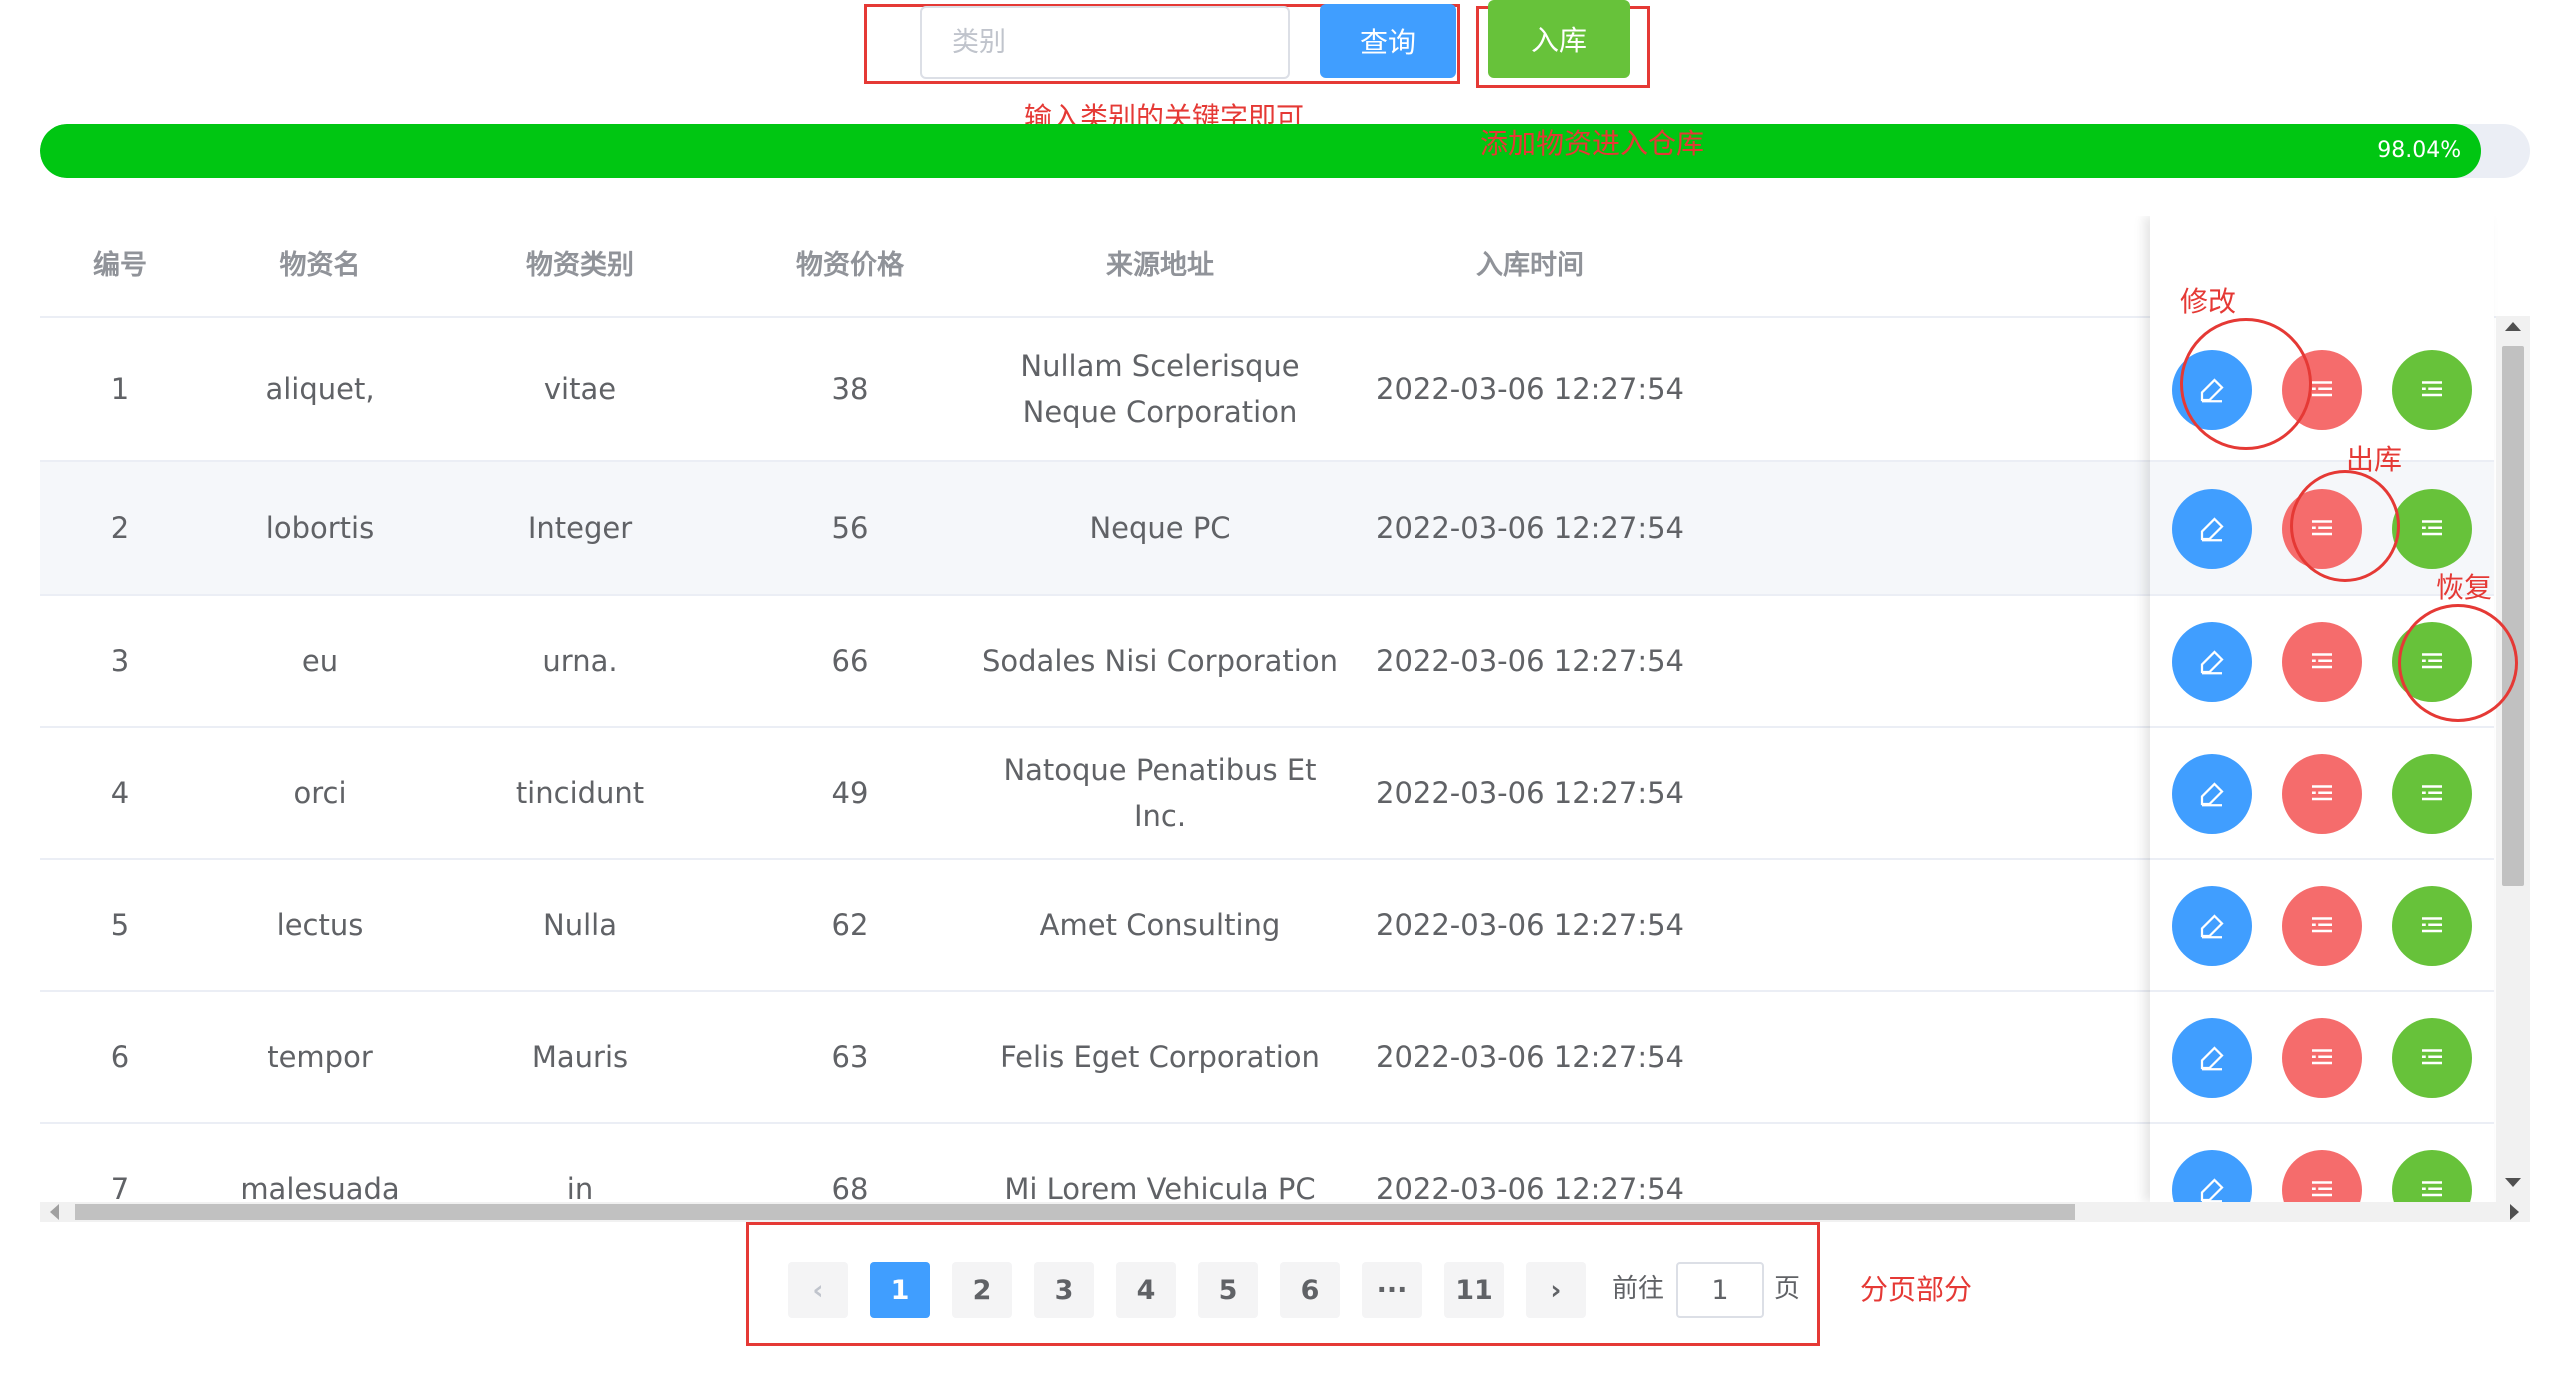 Image resolution: width=2560 pixels, height=1378 pixels. What do you see at coordinates (1388, 41) in the screenshot?
I see `query-button: 查询` at bounding box center [1388, 41].